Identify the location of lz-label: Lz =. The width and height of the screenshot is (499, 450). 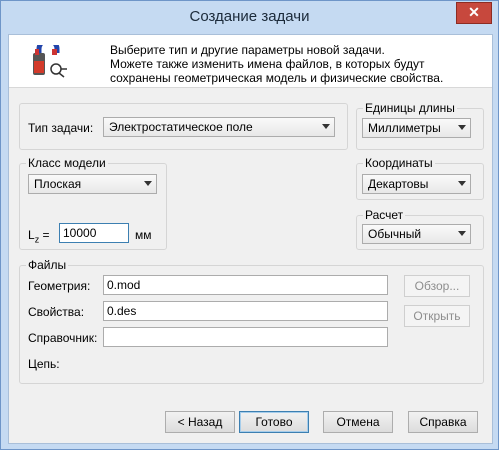
(39, 237).